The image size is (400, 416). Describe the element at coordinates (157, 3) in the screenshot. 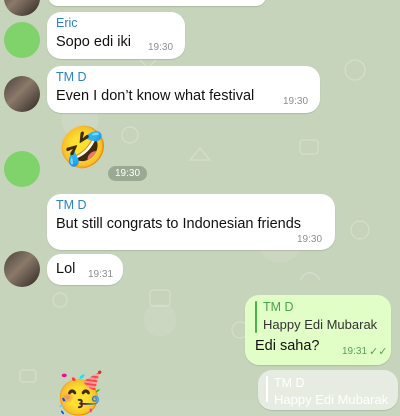

I see `message-bubble-partial` at that location.